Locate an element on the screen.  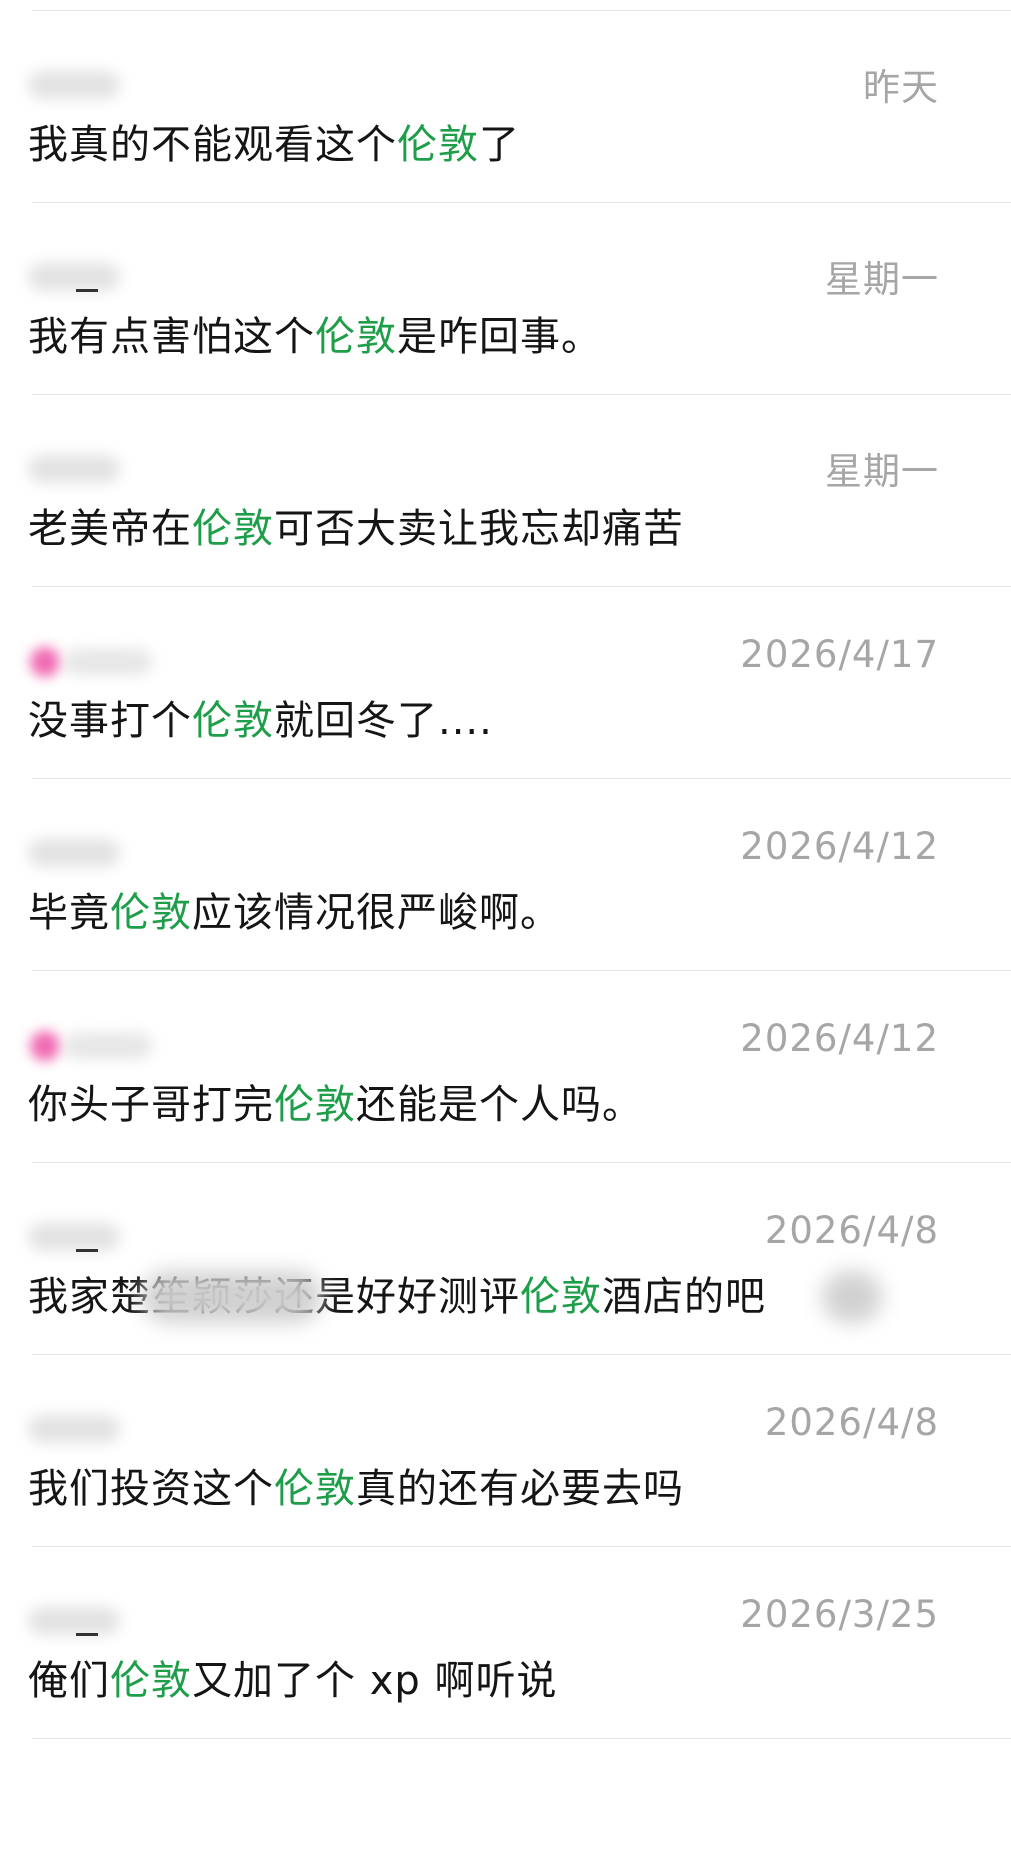
message-text-after: 还能是个人吗。 is located at coordinates (499, 1105).